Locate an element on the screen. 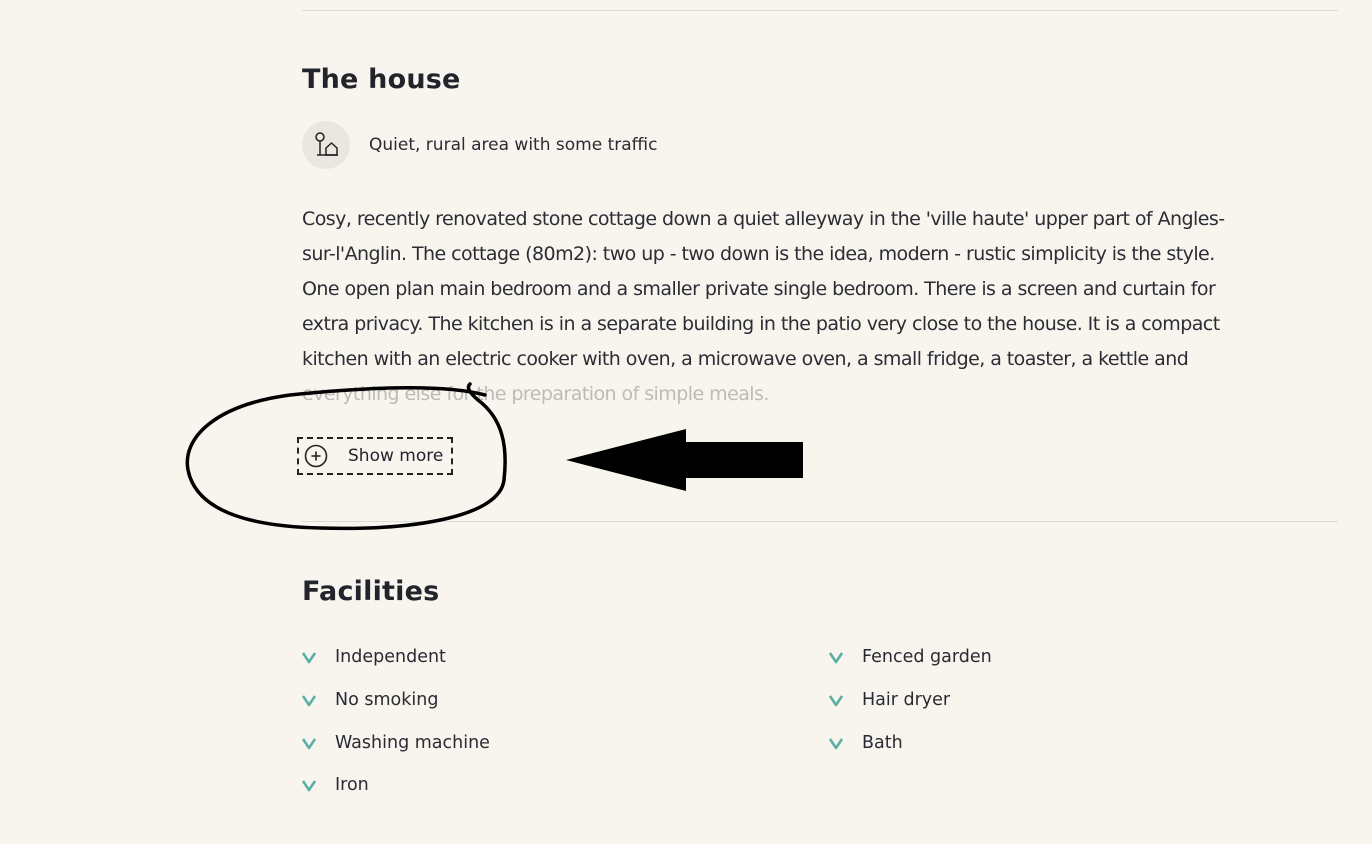 This screenshot has height=844, width=1372. plus-circle-icon is located at coordinates (316, 456).